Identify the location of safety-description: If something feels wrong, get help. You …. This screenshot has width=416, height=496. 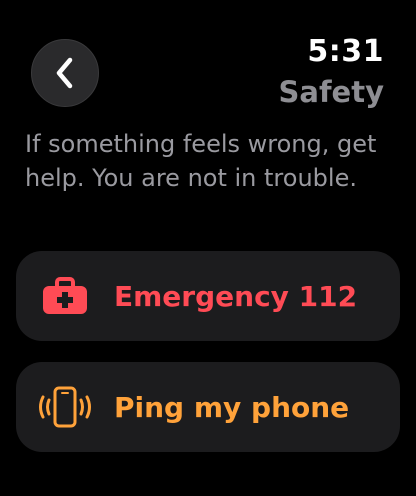
(201, 161).